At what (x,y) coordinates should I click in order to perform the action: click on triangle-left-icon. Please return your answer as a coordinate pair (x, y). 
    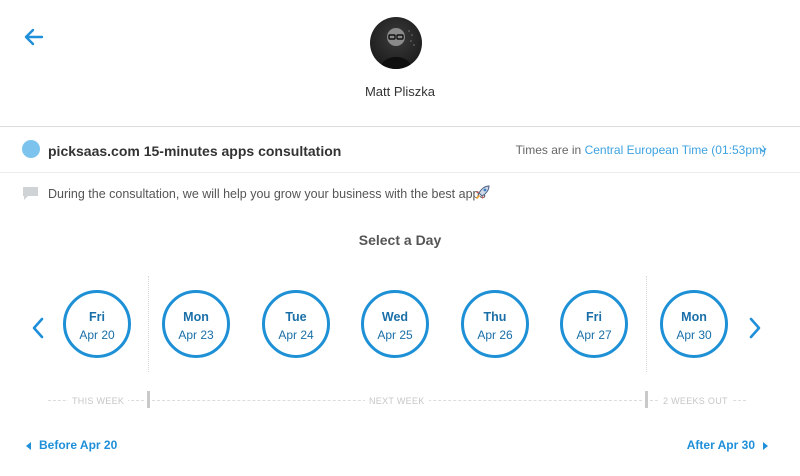
    Looking at the image, I should click on (28, 445).